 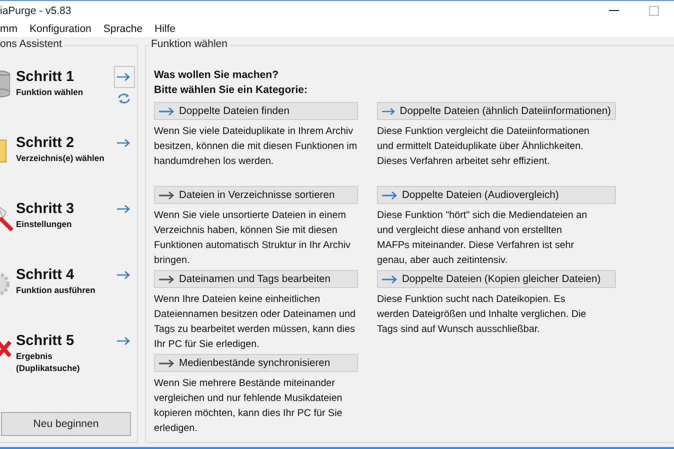 What do you see at coordinates (56, 290) in the screenshot?
I see `step-subtitle: Funktion ausführen` at bounding box center [56, 290].